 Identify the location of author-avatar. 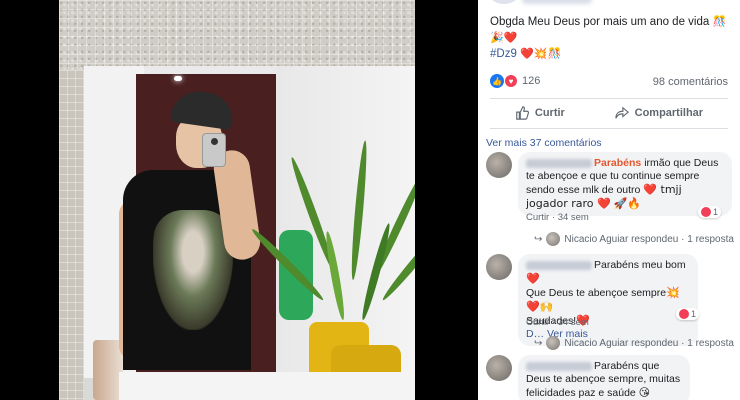
(504, 2).